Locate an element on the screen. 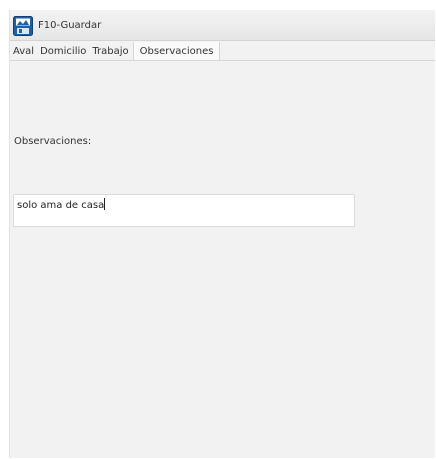 Image resolution: width=436 pixels, height=459 pixels. observaciones-label: Observaciones: is located at coordinates (53, 141).